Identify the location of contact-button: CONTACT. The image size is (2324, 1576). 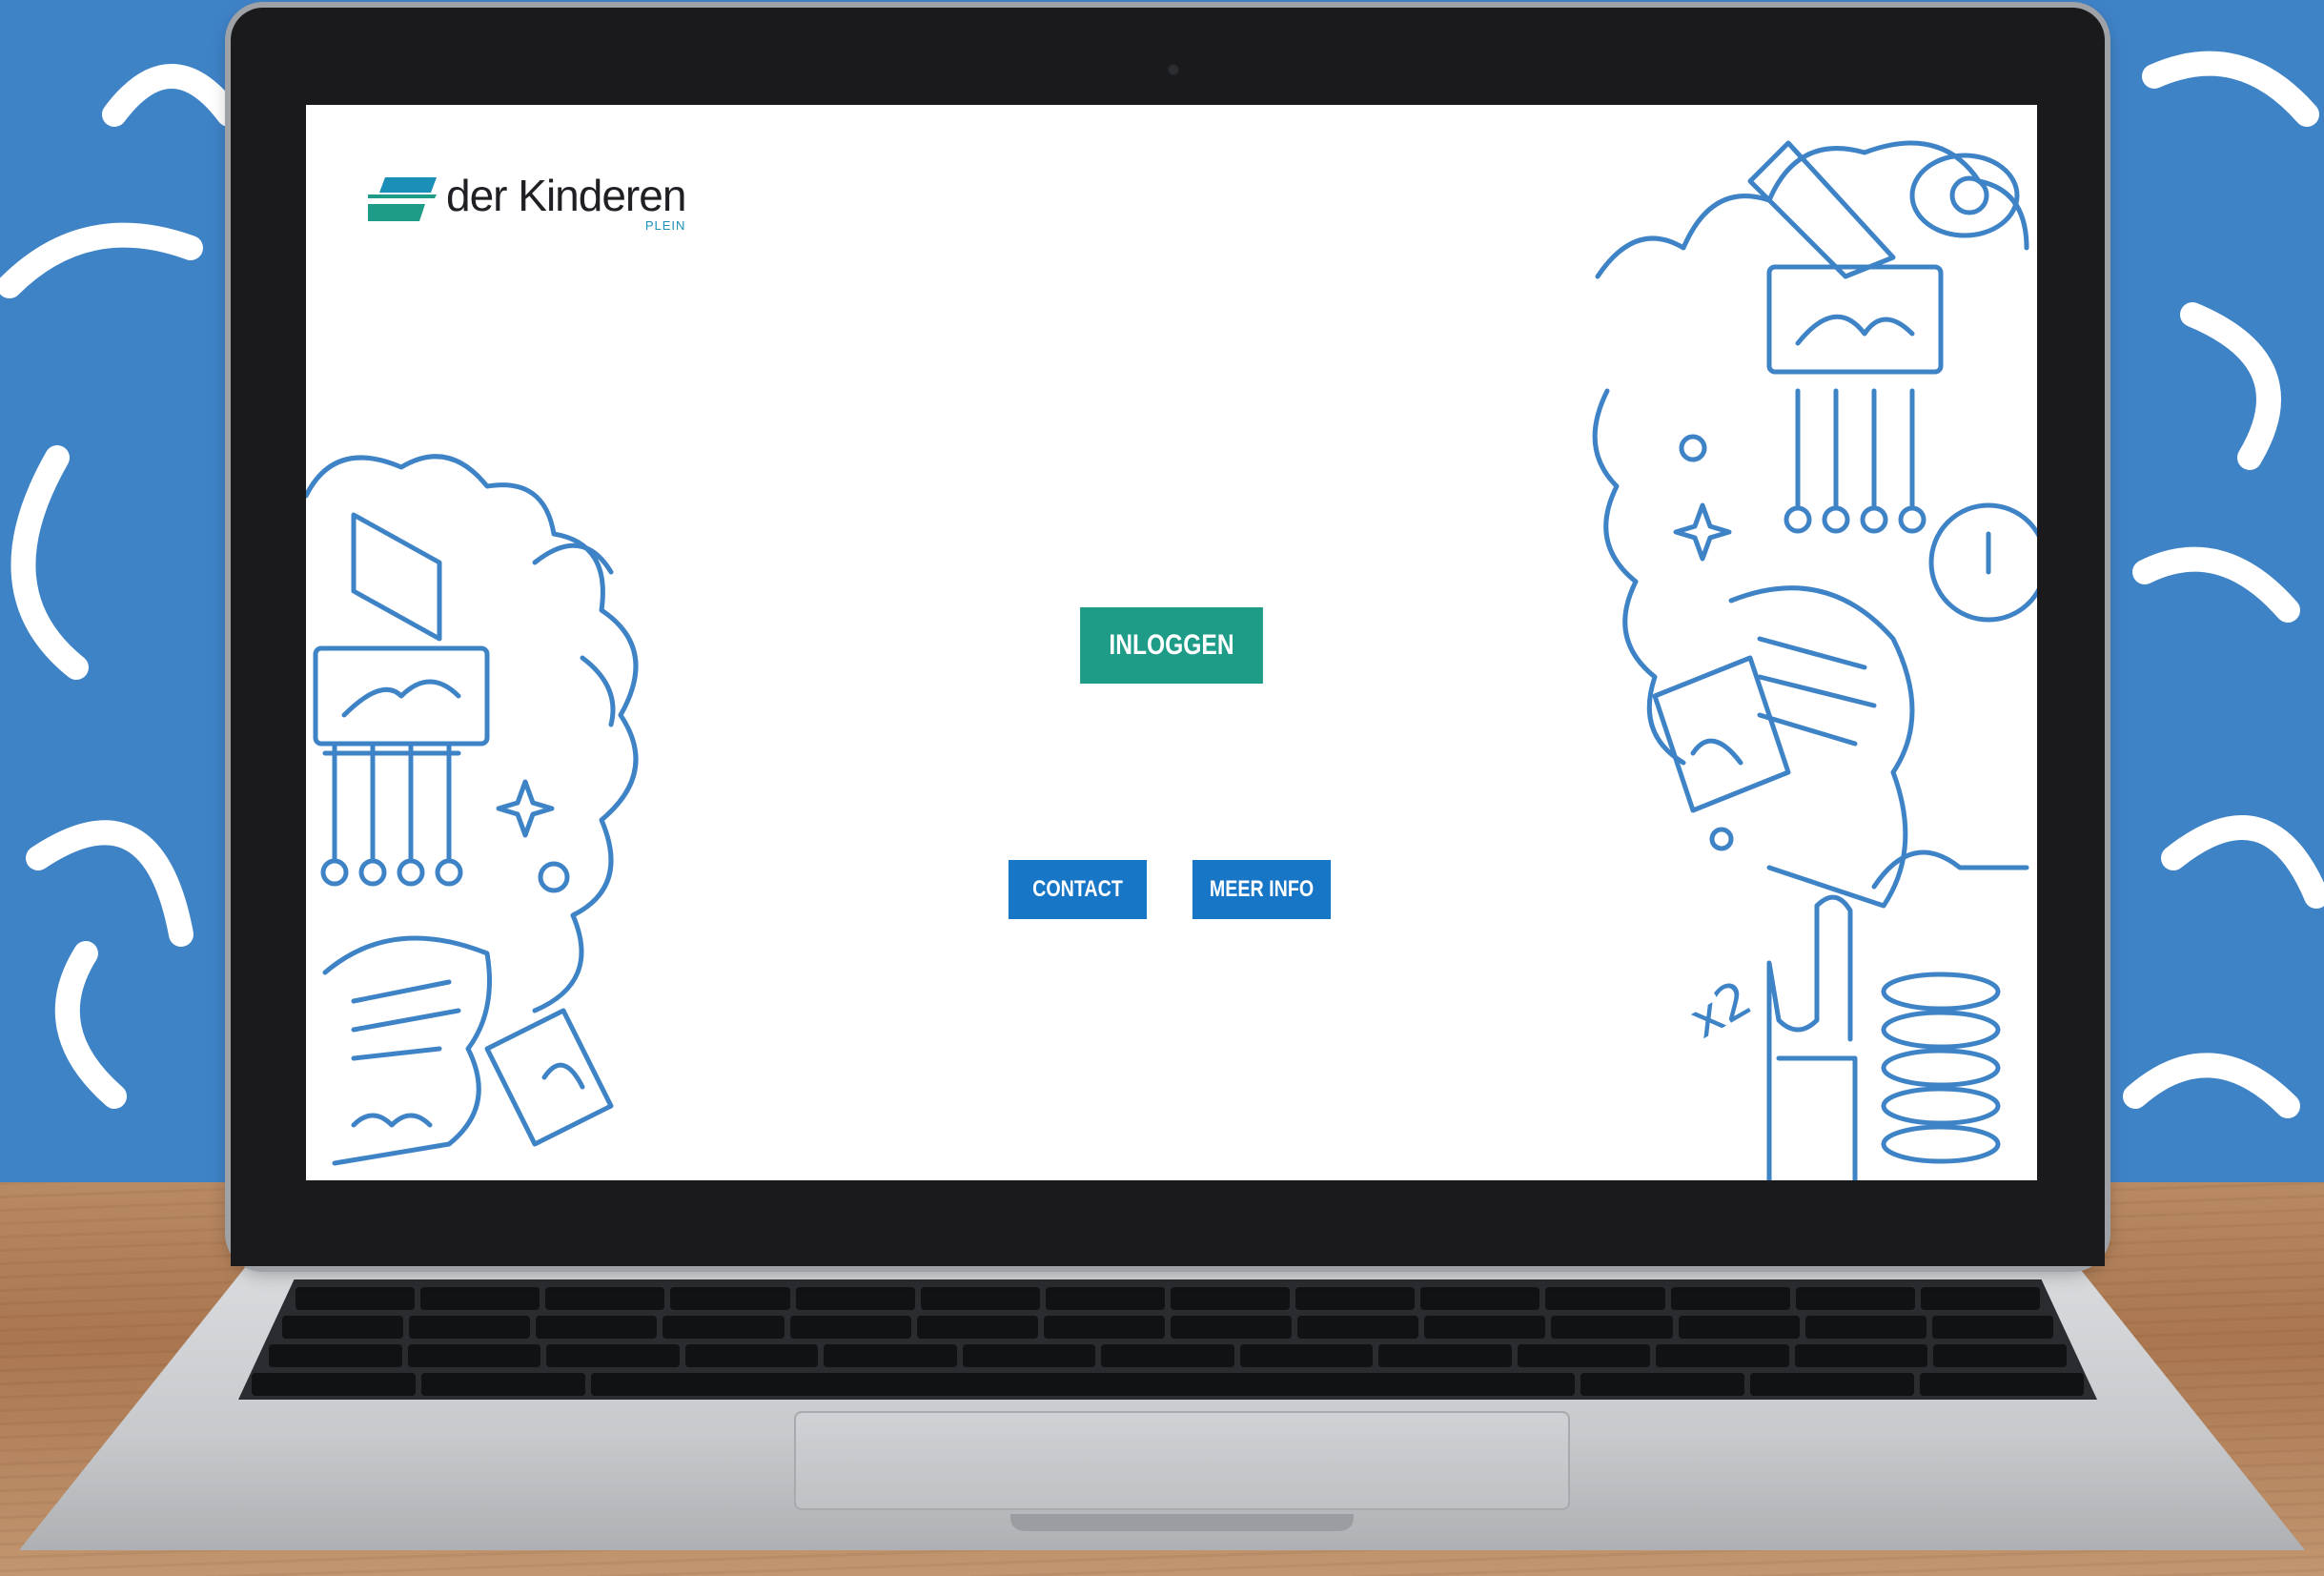
(1078, 890).